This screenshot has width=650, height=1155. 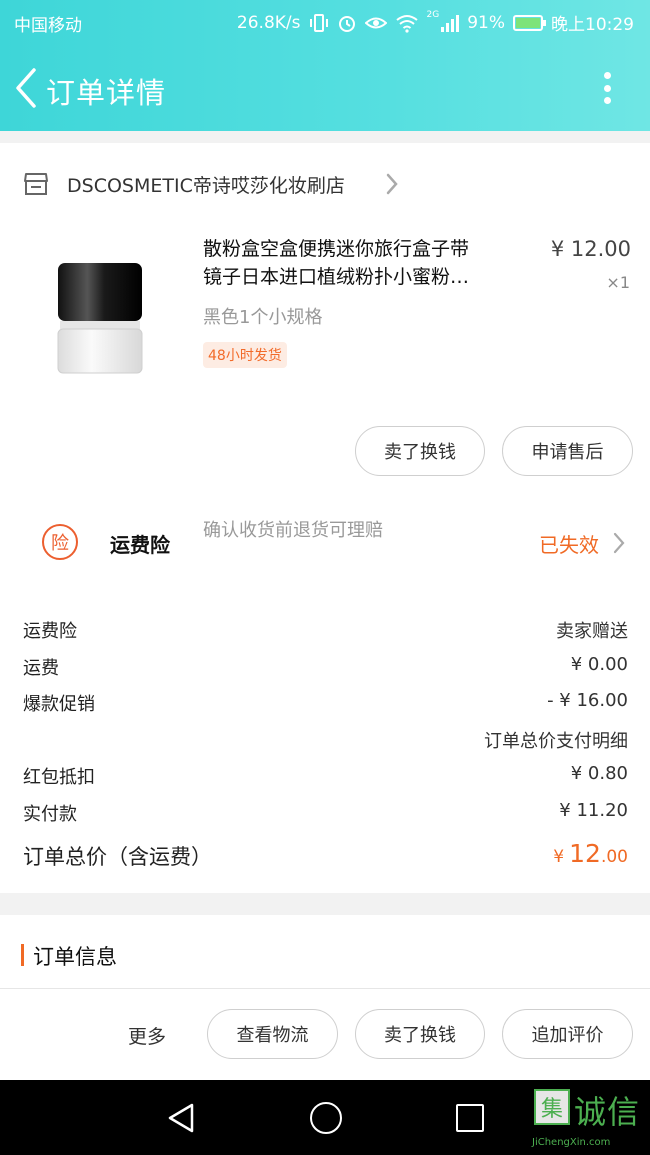 What do you see at coordinates (59, 704) in the screenshot?
I see `summary-label: 爆款促销` at bounding box center [59, 704].